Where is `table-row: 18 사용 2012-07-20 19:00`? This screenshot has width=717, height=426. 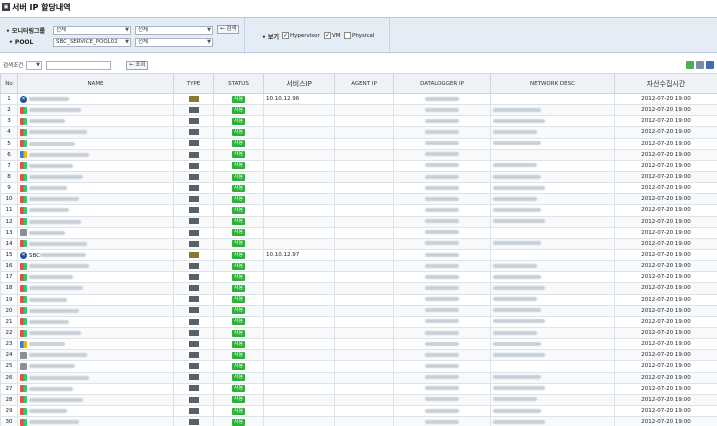 table-row: 18 사용 2012-07-20 19:00 is located at coordinates (358, 288).